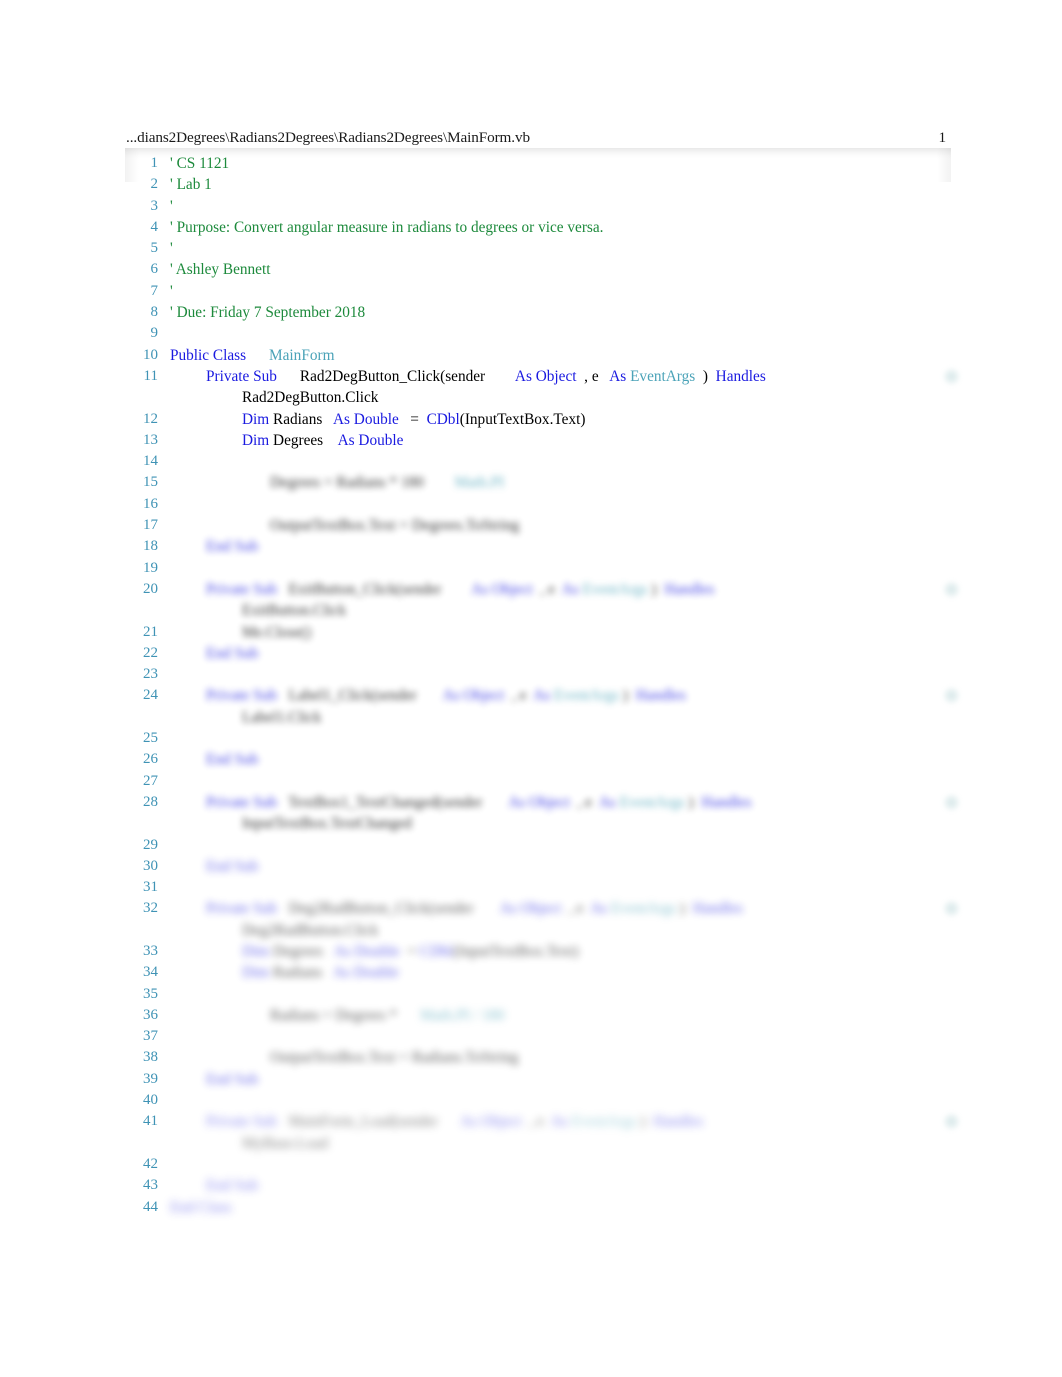  Describe the element at coordinates (538, 525) in the screenshot. I see `code-line: 17 OutputTextBox.Text = Degrees.ToString` at that location.